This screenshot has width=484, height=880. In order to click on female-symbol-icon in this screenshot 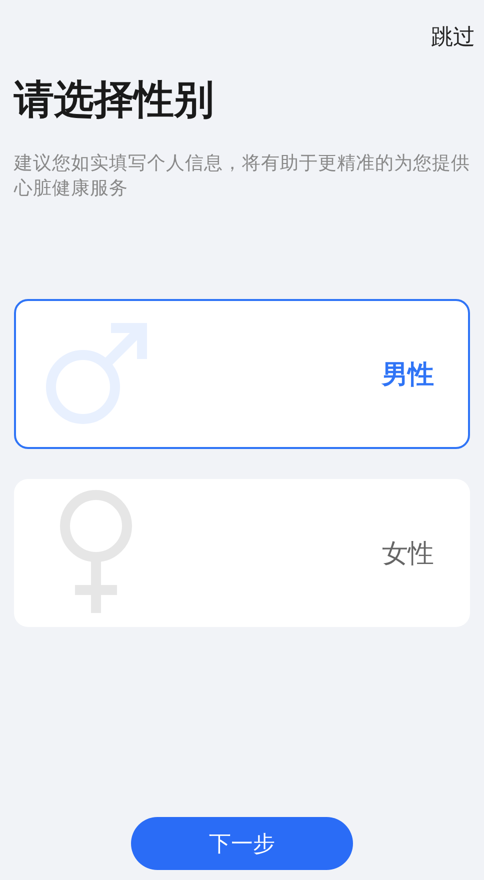, I will do `click(96, 551)`.